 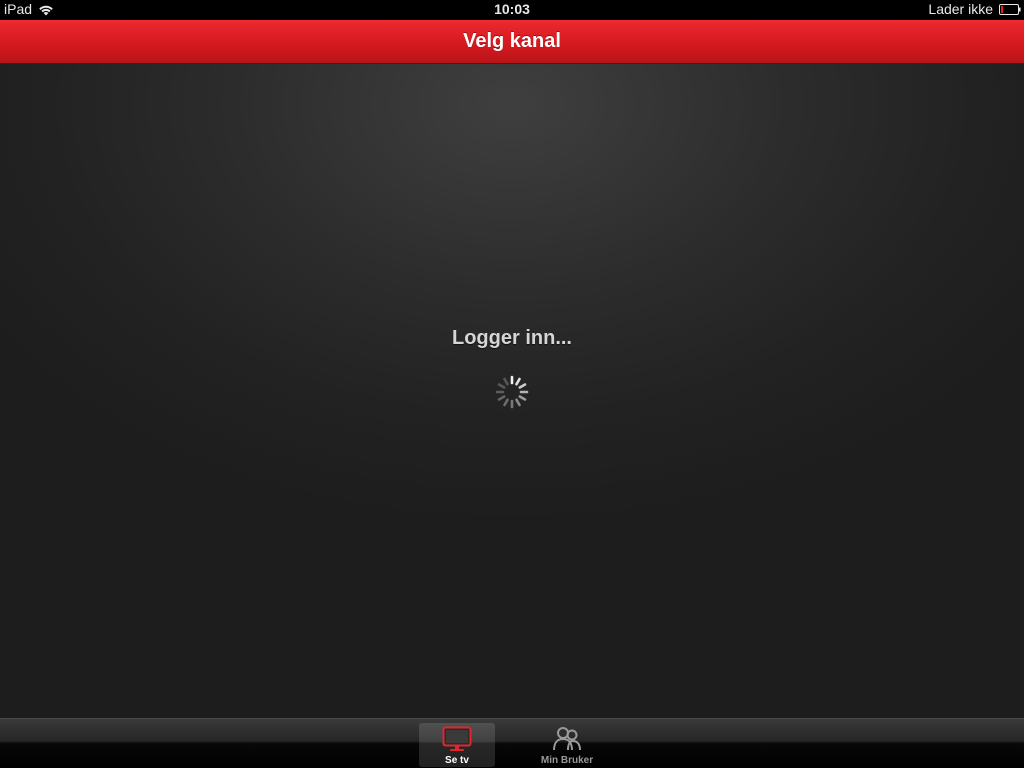 I want to click on tab-label-min-bruker: Min Bruker, so click(x=567, y=760).